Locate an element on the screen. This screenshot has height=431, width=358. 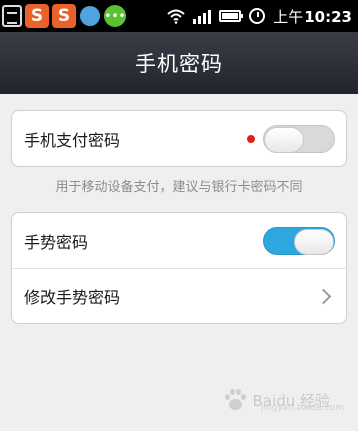
title-bar: 手机密码 is located at coordinates (179, 63).